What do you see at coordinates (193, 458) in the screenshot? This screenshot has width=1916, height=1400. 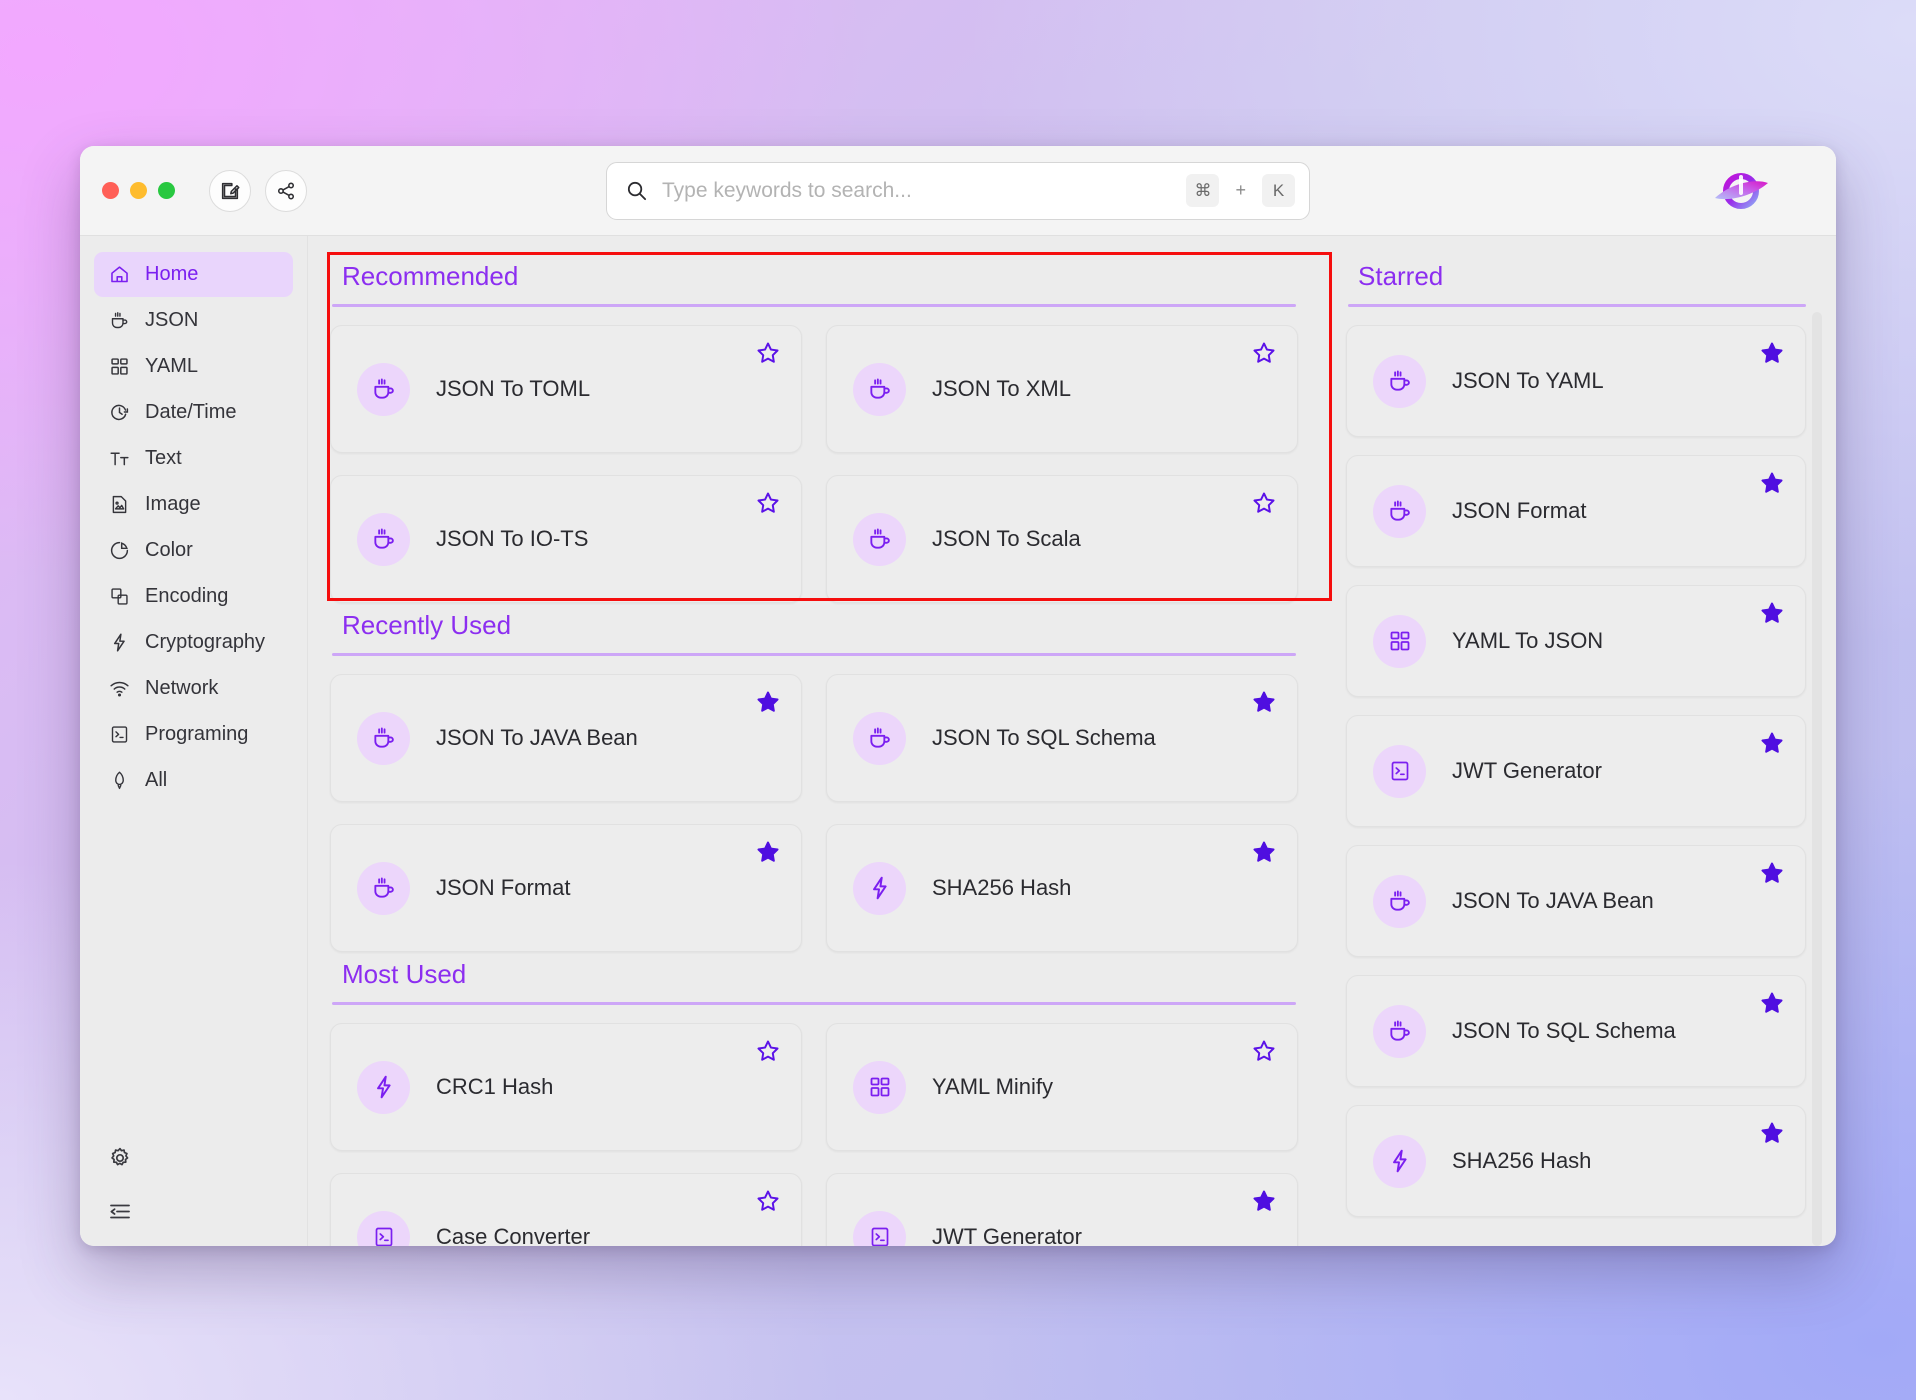 I see `sidebar-item-text: Text` at bounding box center [193, 458].